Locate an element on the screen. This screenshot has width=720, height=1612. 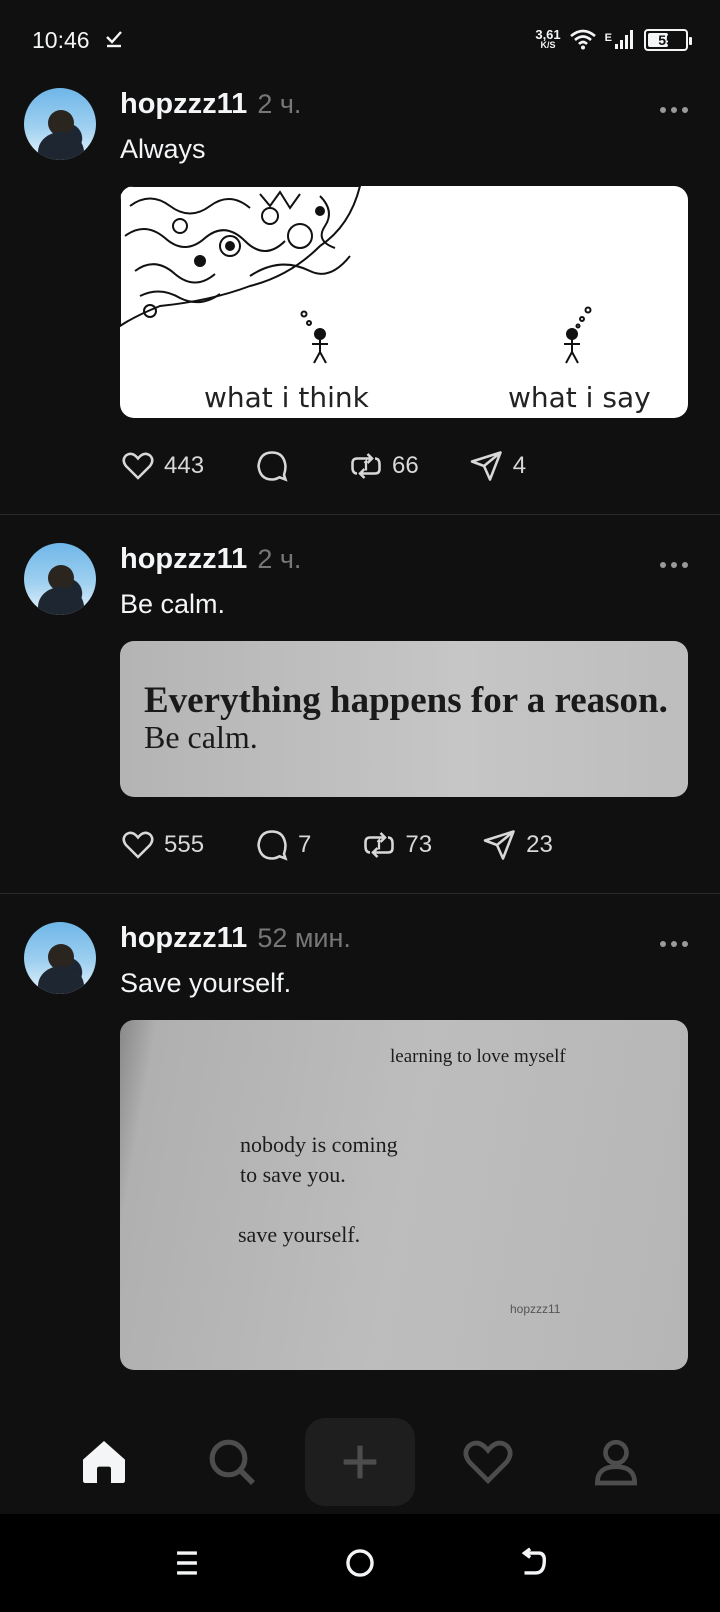
nav-search is located at coordinates (232, 1462).